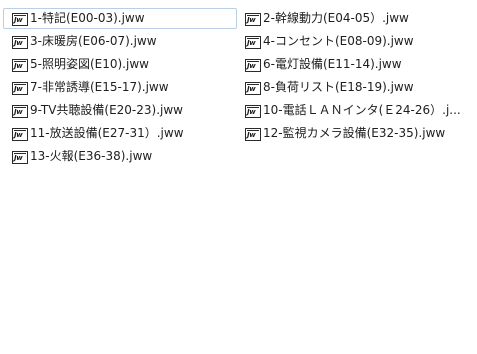  I want to click on file-item: Jw 12-監視カメラ設備(E32-35).jww, so click(354, 133).